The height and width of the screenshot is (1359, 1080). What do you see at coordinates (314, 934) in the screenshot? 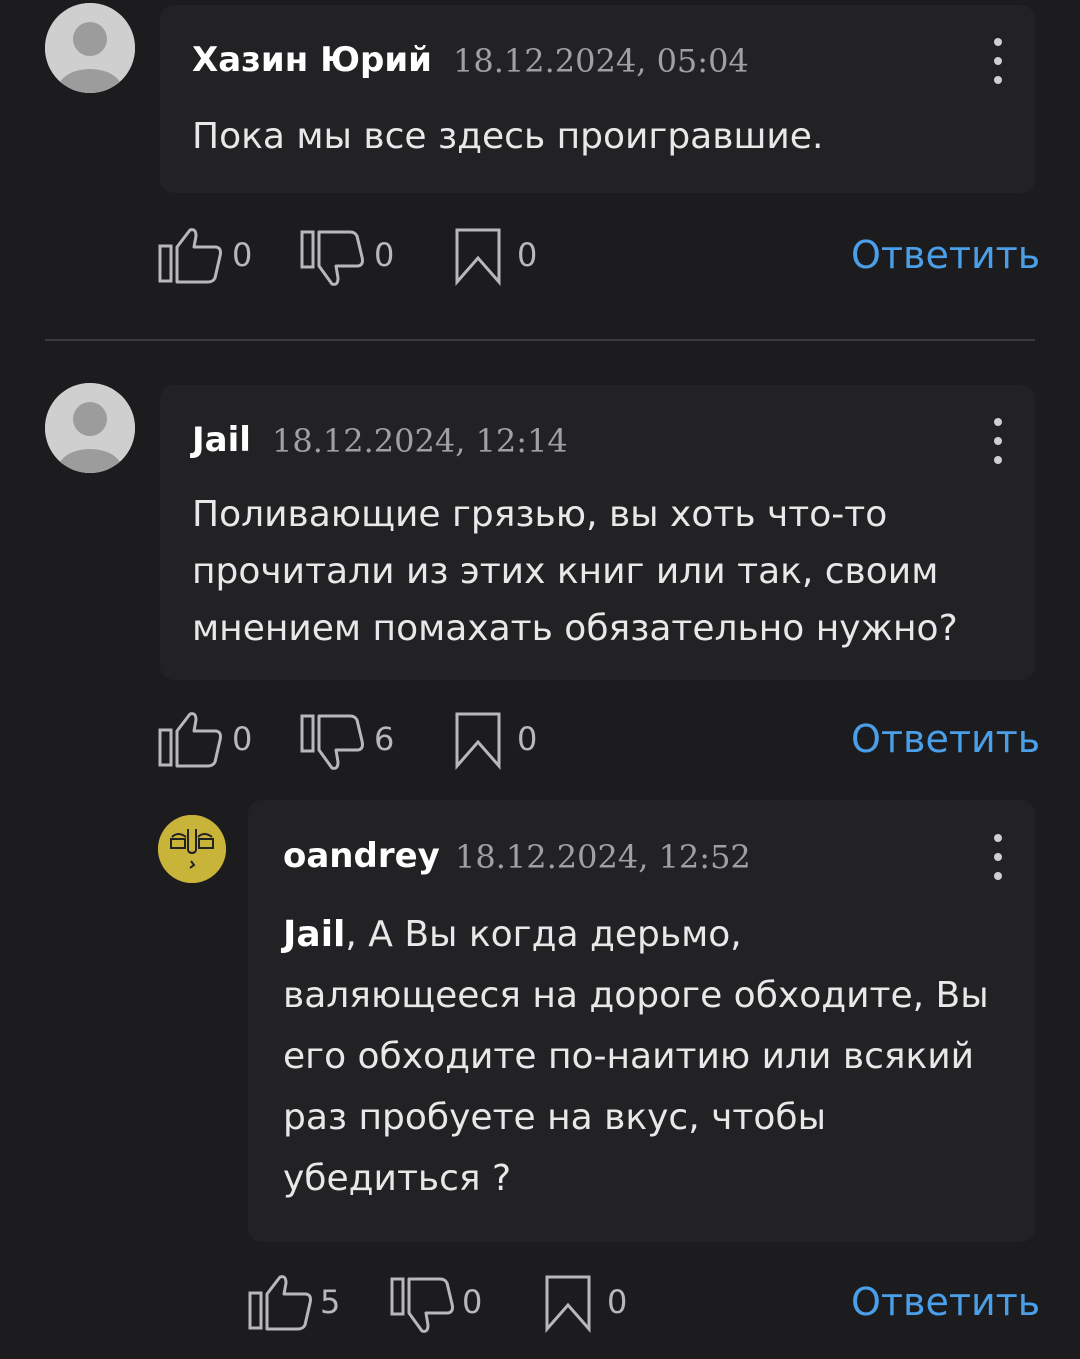
I see `mention-link: Jail` at bounding box center [314, 934].